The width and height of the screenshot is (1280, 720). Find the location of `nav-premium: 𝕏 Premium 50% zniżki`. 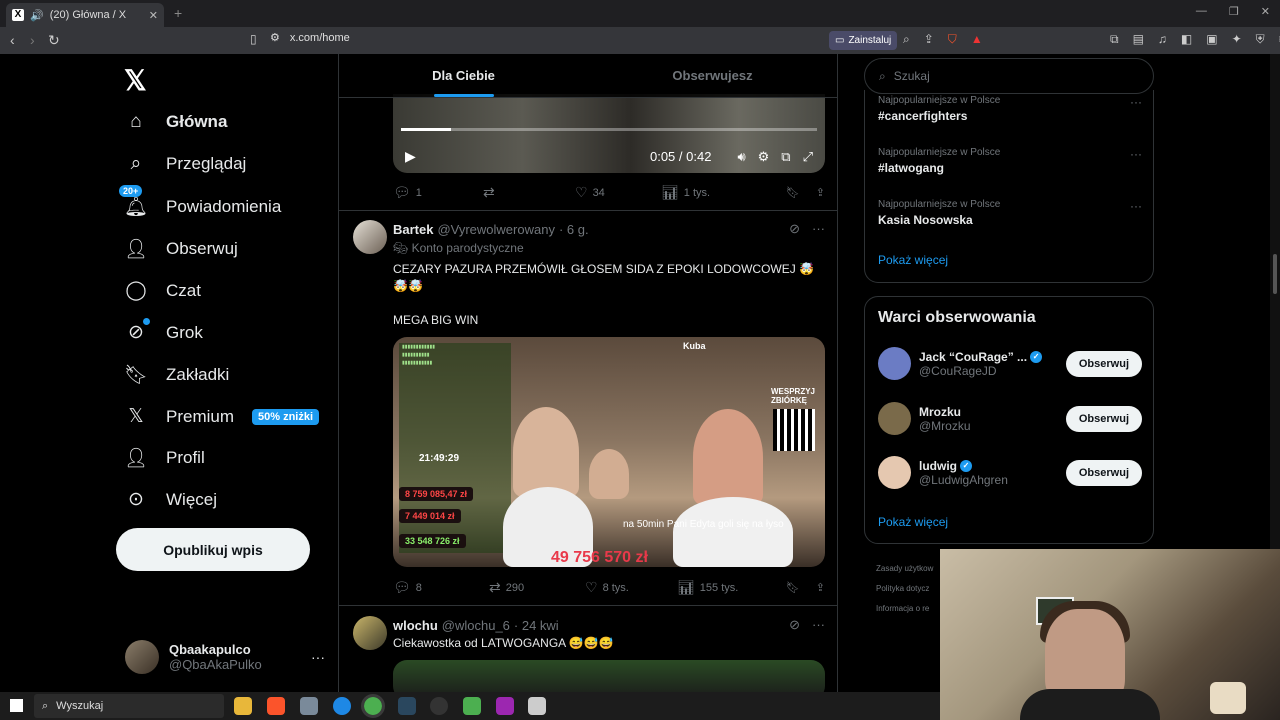

nav-premium: 𝕏 Premium 50% zniżki is located at coordinates (222, 416).